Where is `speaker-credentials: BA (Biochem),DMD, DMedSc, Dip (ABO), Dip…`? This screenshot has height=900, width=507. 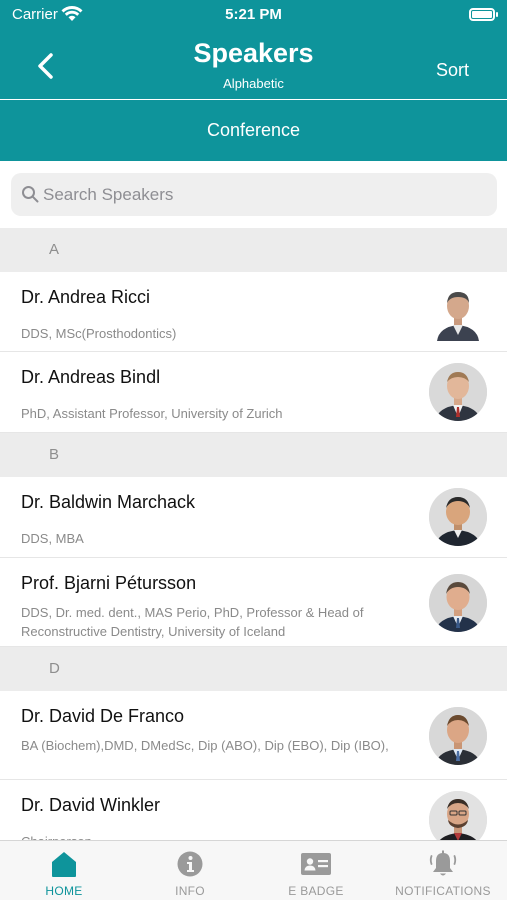 speaker-credentials: BA (Biochem),DMD, DMedSc, Dip (ABO), Dip… is located at coordinates (205, 745).